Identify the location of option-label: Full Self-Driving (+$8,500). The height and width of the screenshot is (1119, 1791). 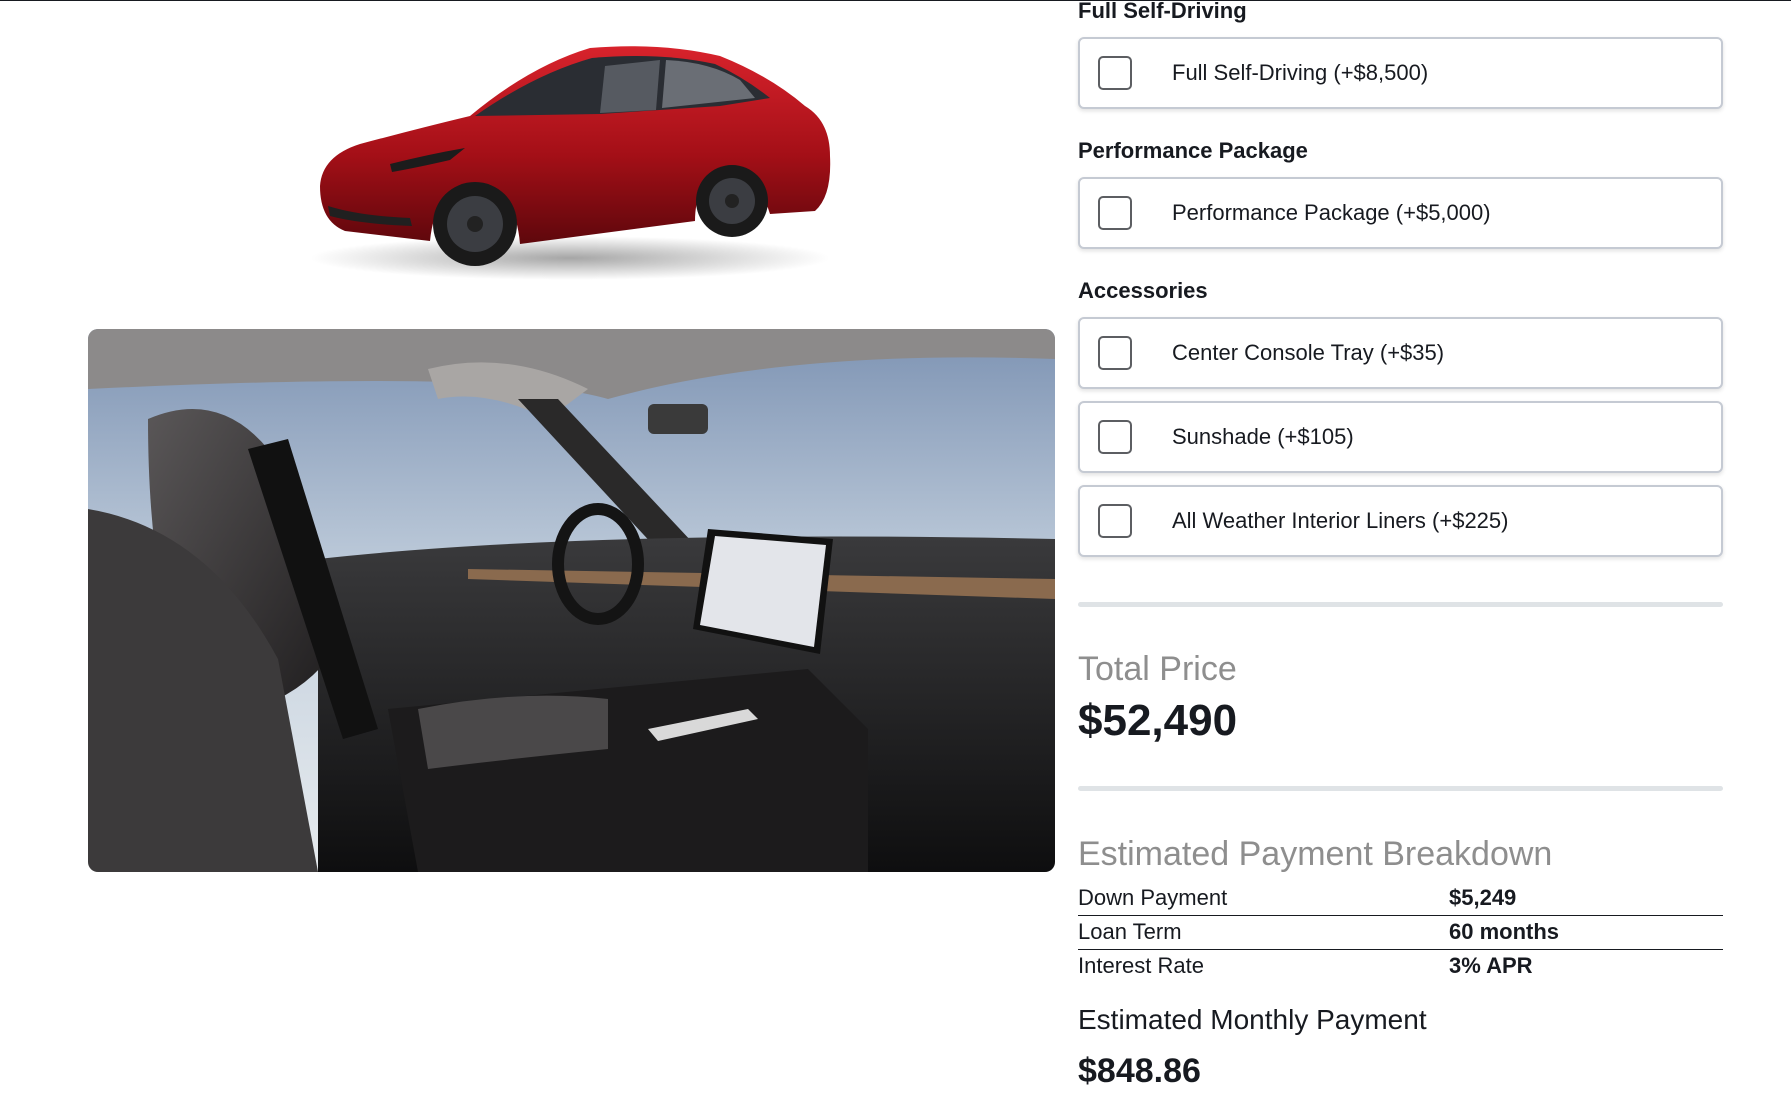
(1300, 72).